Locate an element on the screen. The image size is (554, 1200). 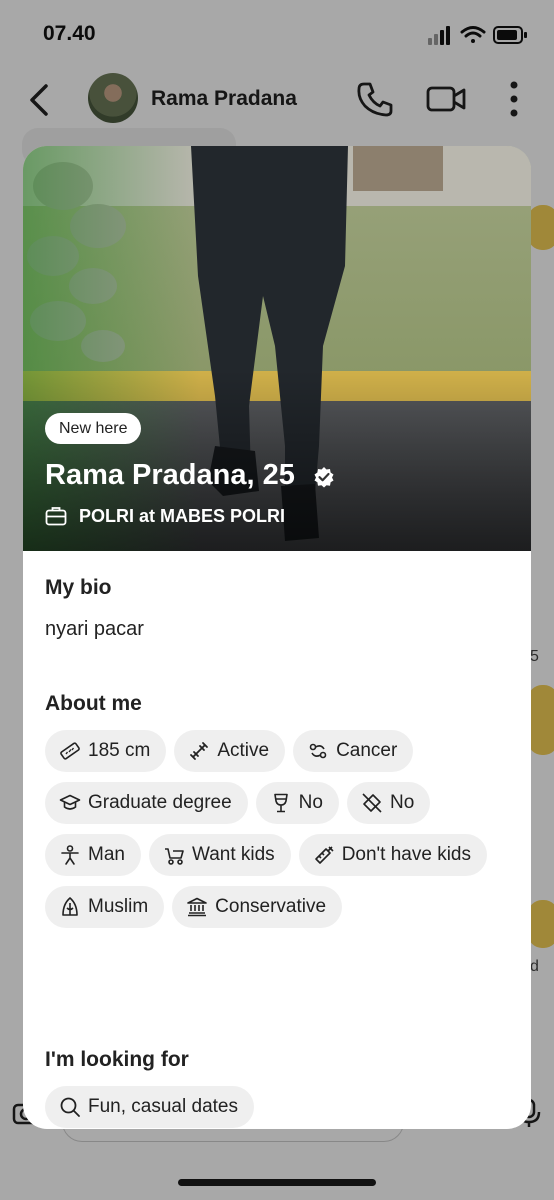
dumbbell-icon is located at coordinates (199, 751).